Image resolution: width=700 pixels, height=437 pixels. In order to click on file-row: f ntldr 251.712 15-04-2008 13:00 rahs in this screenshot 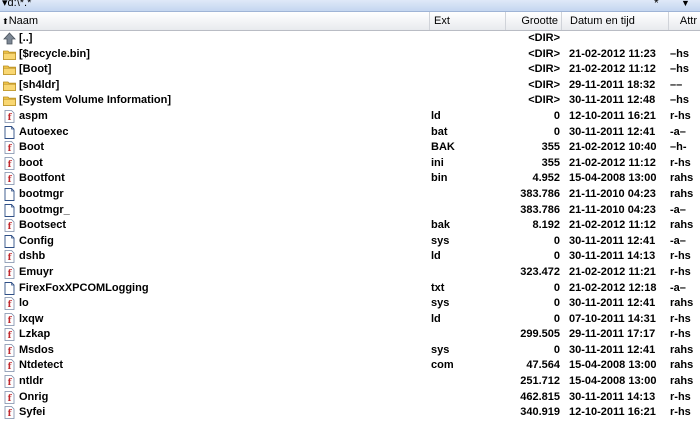, I will do `click(350, 382)`.